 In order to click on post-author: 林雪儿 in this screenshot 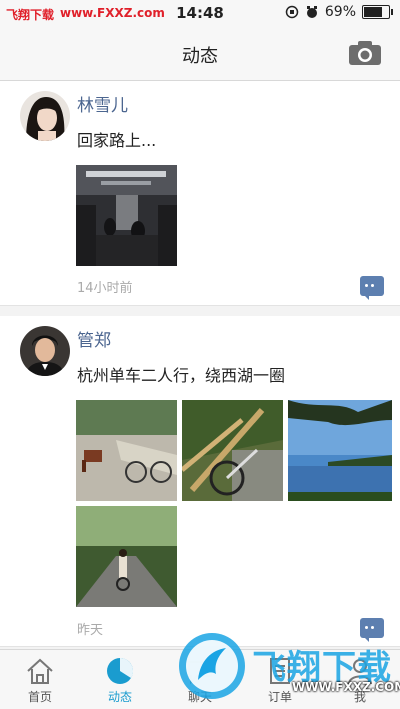, I will do `click(102, 103)`.